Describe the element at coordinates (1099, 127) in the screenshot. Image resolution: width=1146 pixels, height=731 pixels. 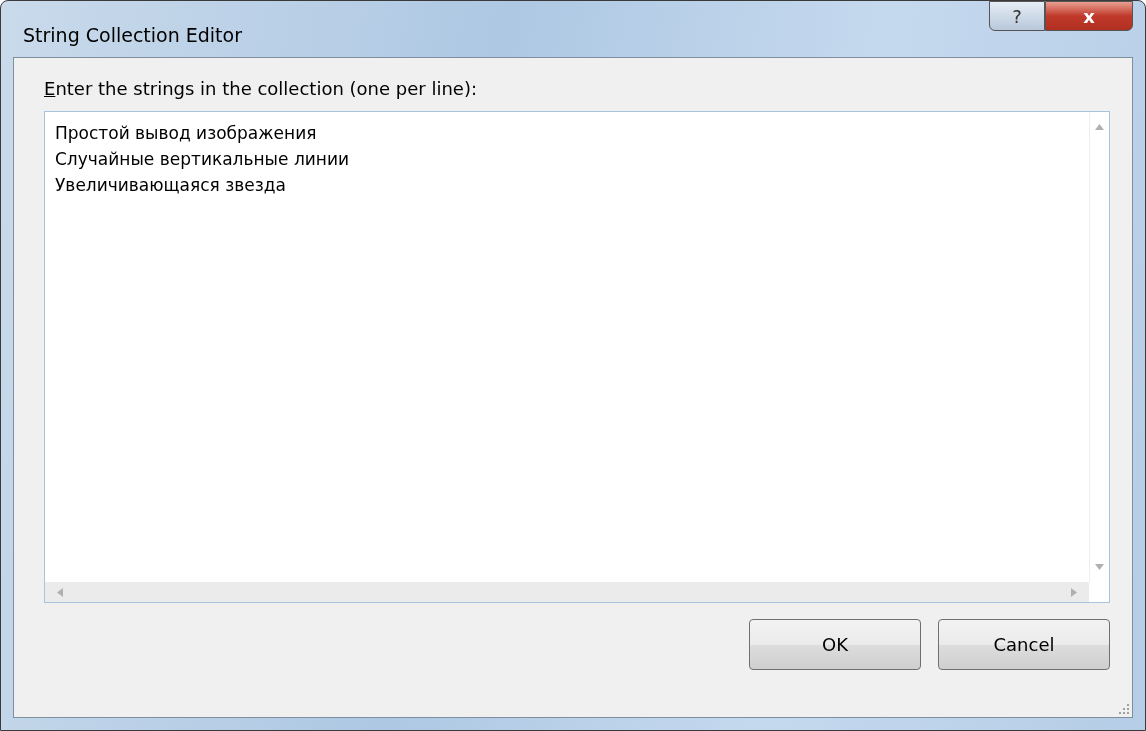
I see `scroll-up-icon` at that location.